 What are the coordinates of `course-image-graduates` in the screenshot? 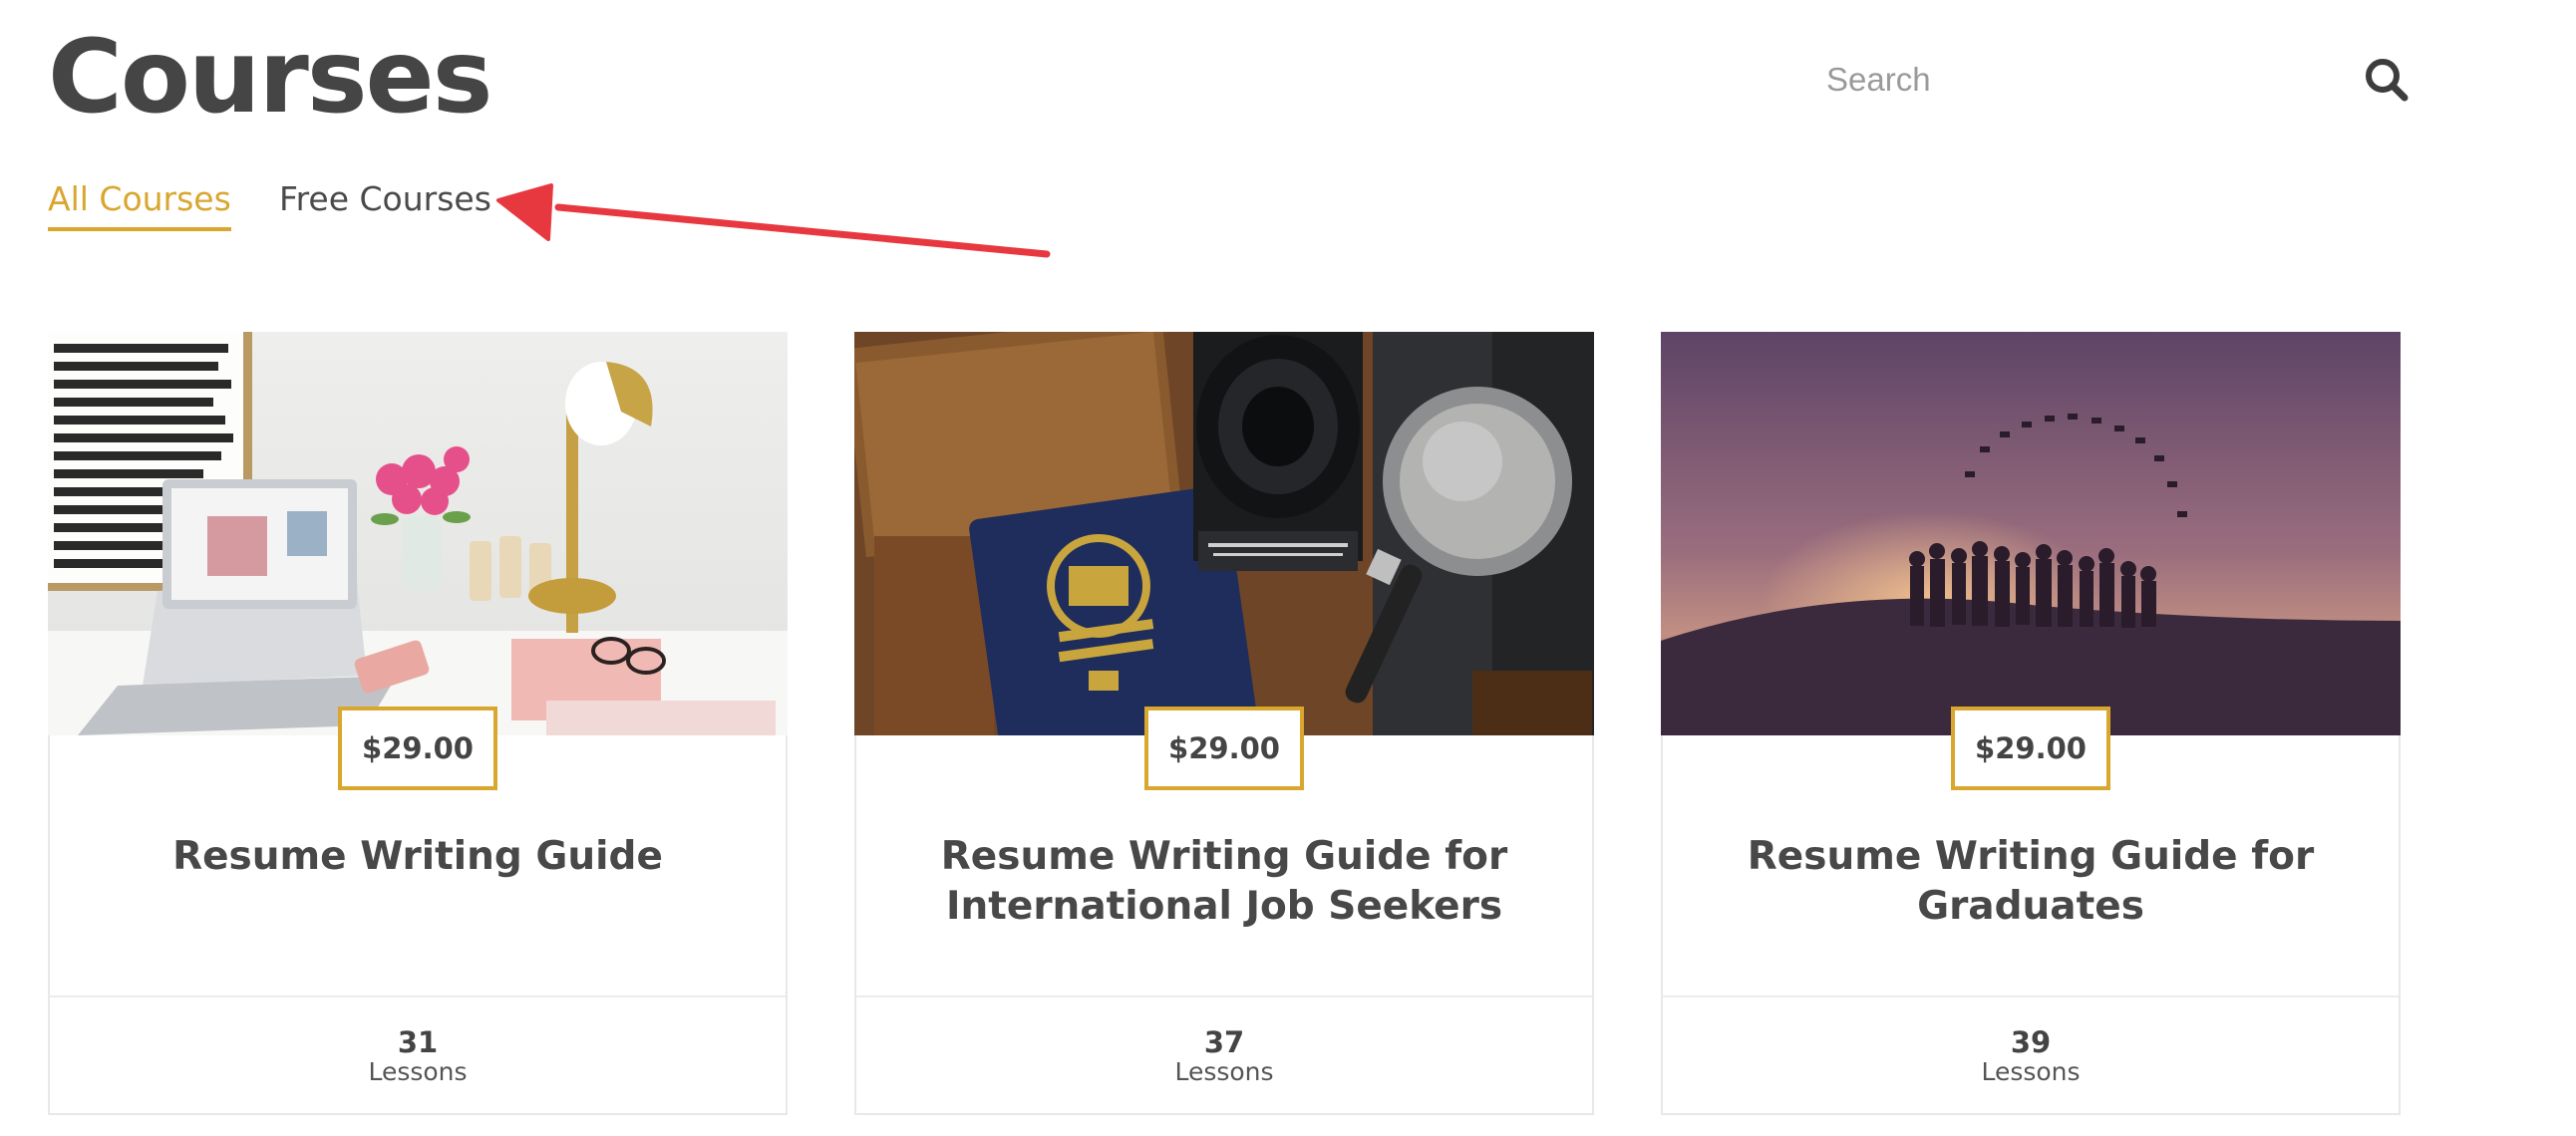 It's located at (2031, 533).